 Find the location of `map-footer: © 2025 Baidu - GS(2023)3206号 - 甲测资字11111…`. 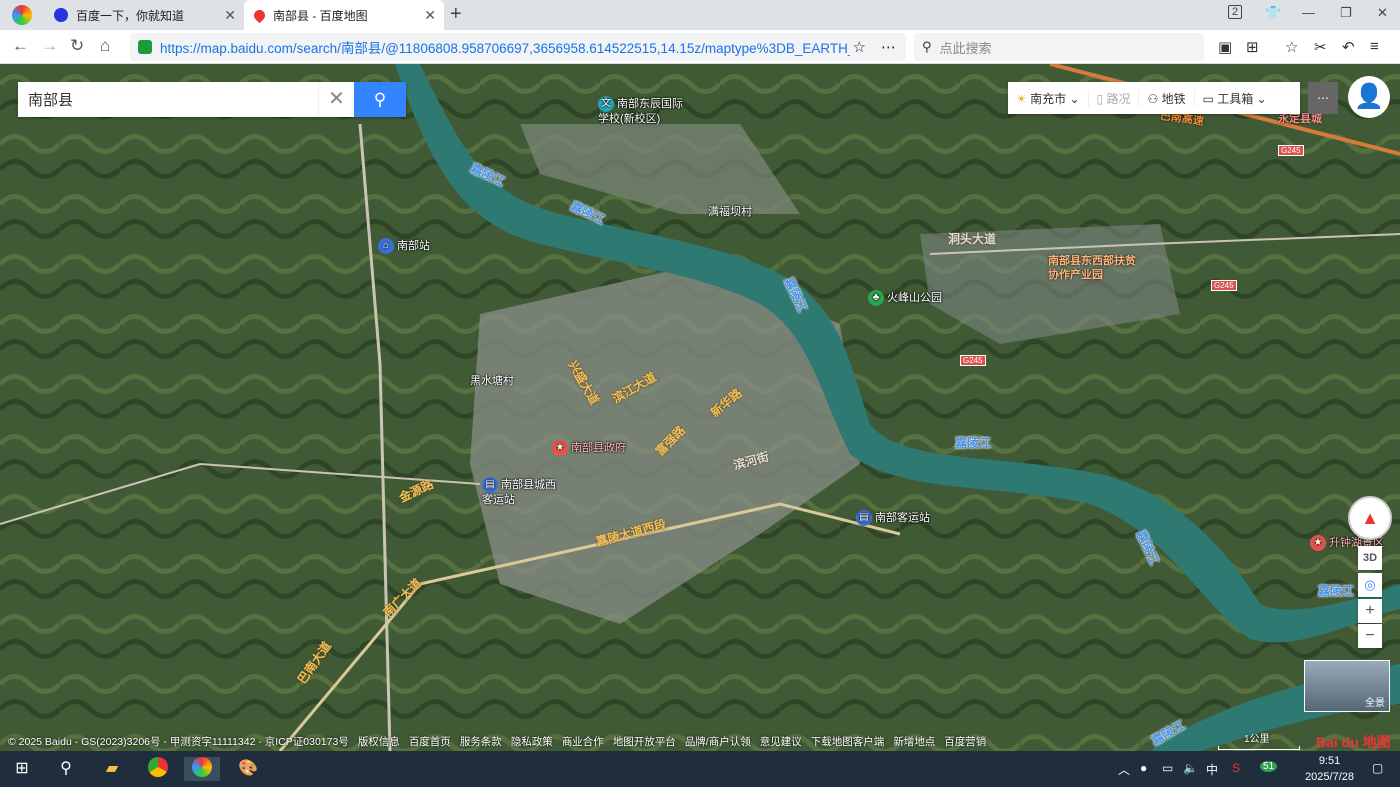

map-footer: © 2025 Baidu - GS(2023)3206号 - 甲测资字11111… is located at coordinates (500, 741).